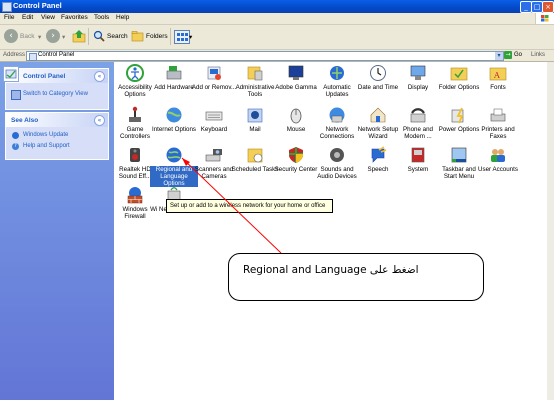  I want to click on instruction-callout: اضغط على Regional and Language, so click(356, 277).